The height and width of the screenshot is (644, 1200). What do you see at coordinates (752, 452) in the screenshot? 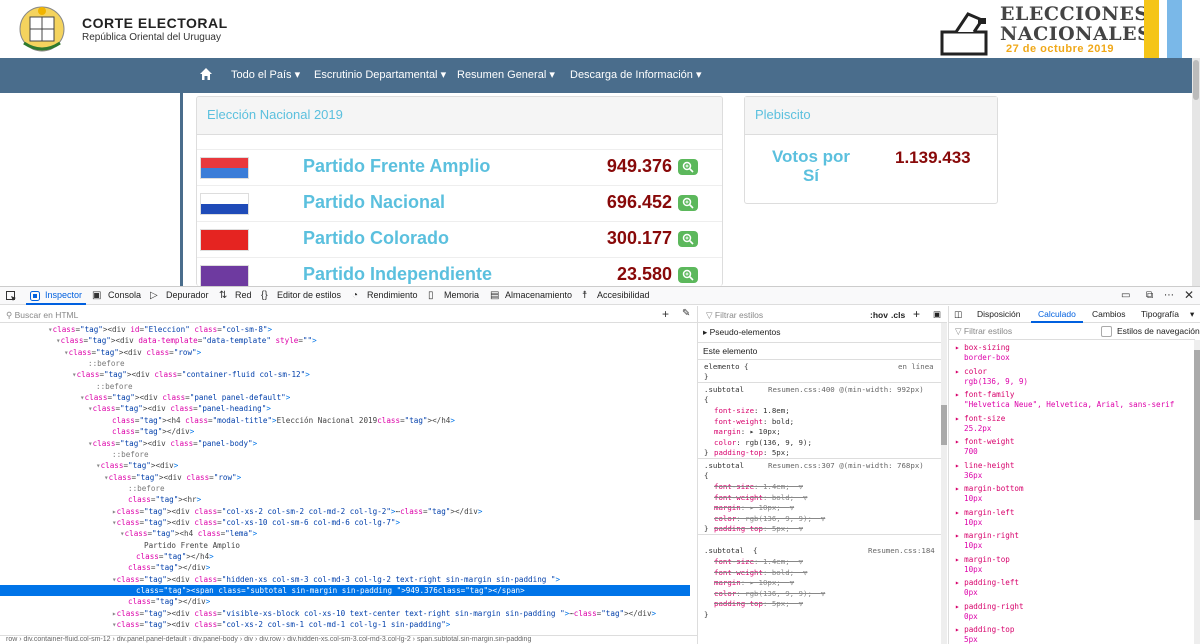
I see `css-declaration: padding-top: 5px;` at bounding box center [752, 452].